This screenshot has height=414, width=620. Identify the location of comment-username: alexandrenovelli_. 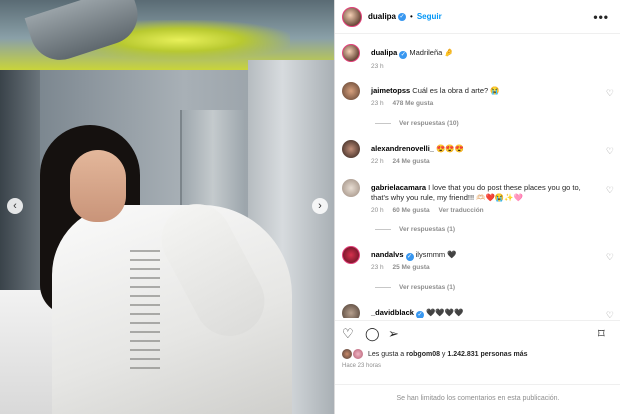
(402, 148).